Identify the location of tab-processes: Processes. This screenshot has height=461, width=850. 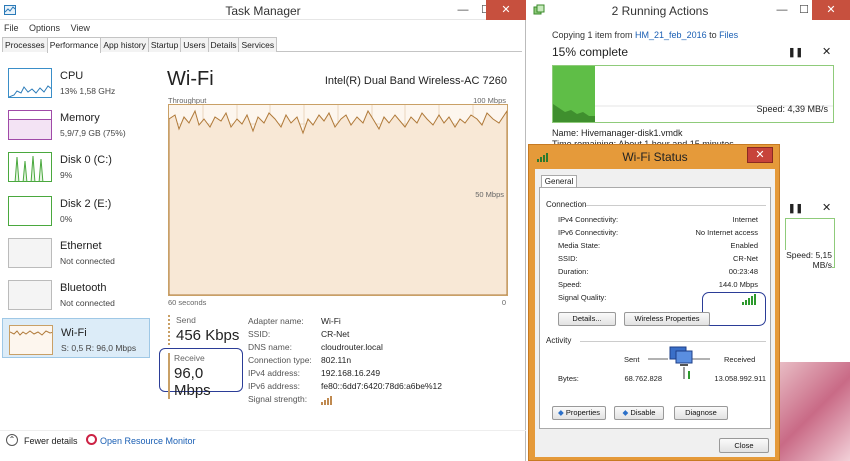
(25, 44).